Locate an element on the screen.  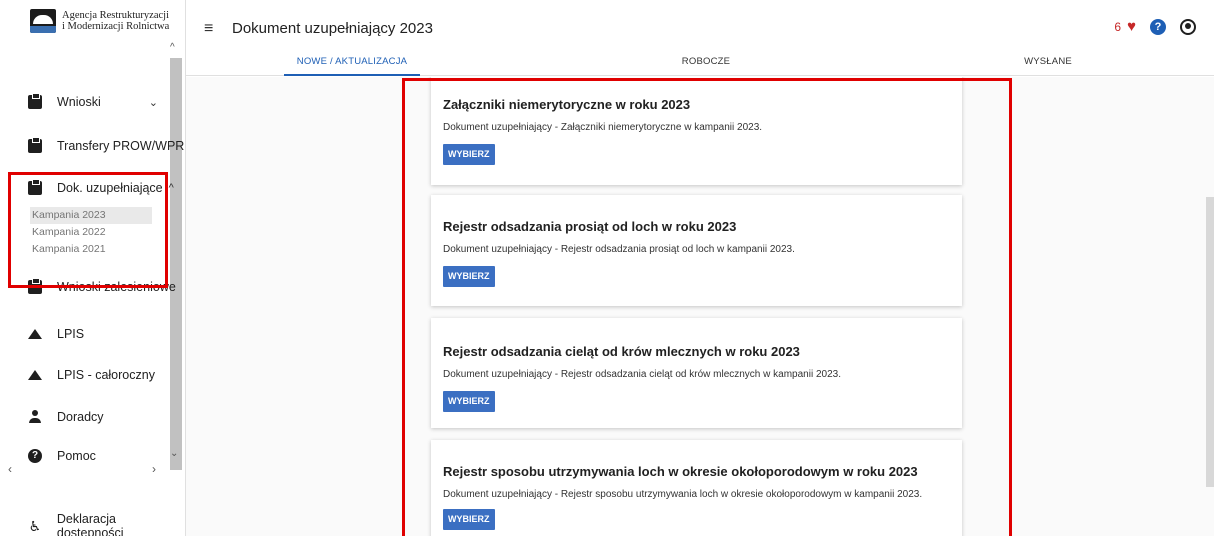
tab-bar: NOWE / AKTUALIZACJA ROBOCZE WYSŁANE is located at coordinates (700, 66).